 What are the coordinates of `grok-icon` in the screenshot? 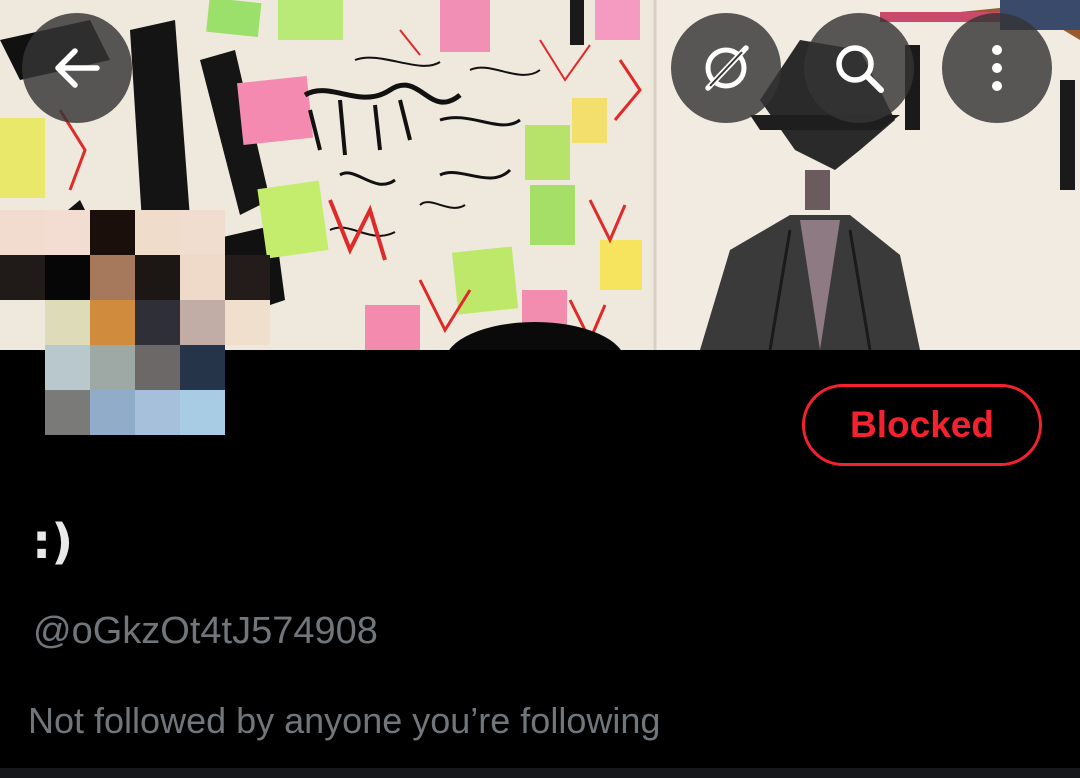 It's located at (727, 68).